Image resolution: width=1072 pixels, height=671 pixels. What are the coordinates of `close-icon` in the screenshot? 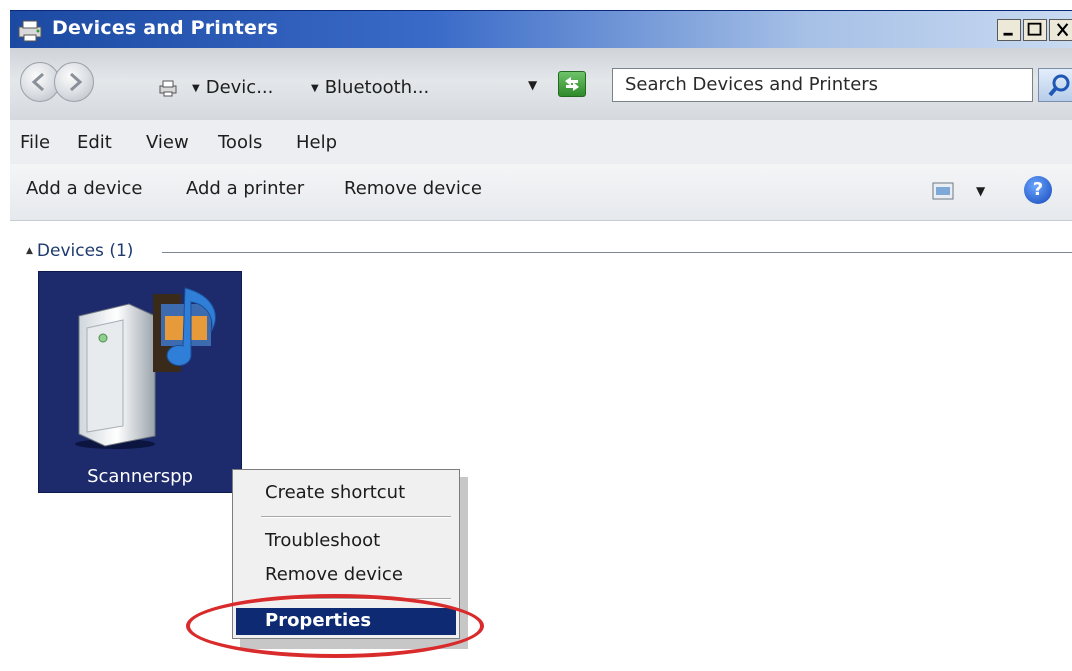 It's located at (1062, 30).